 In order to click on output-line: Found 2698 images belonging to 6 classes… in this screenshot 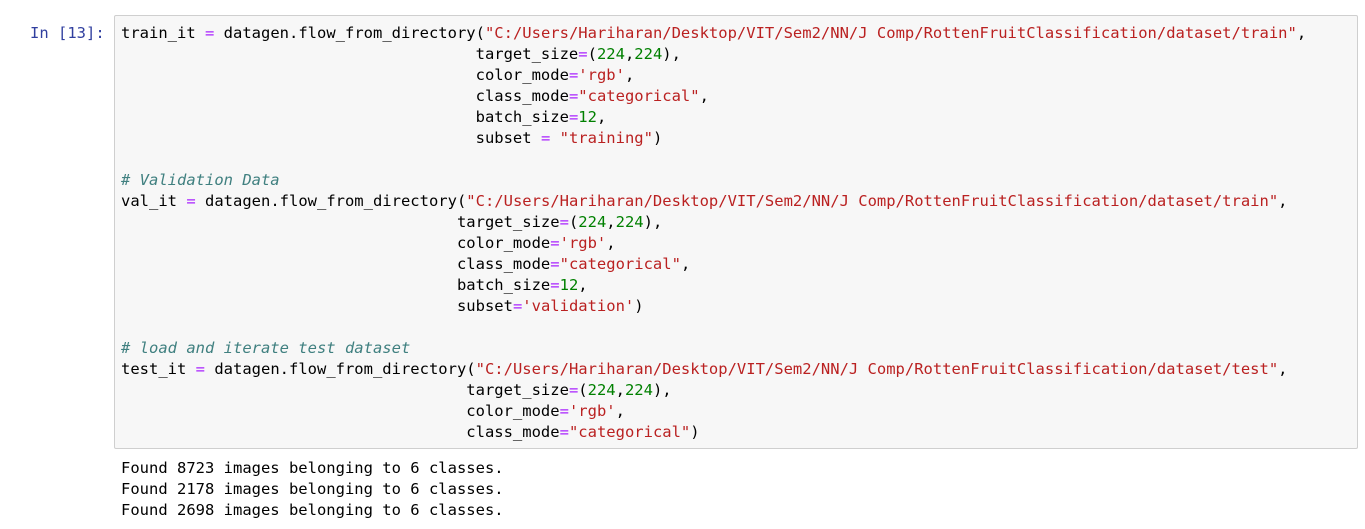, I will do `click(312, 510)`.